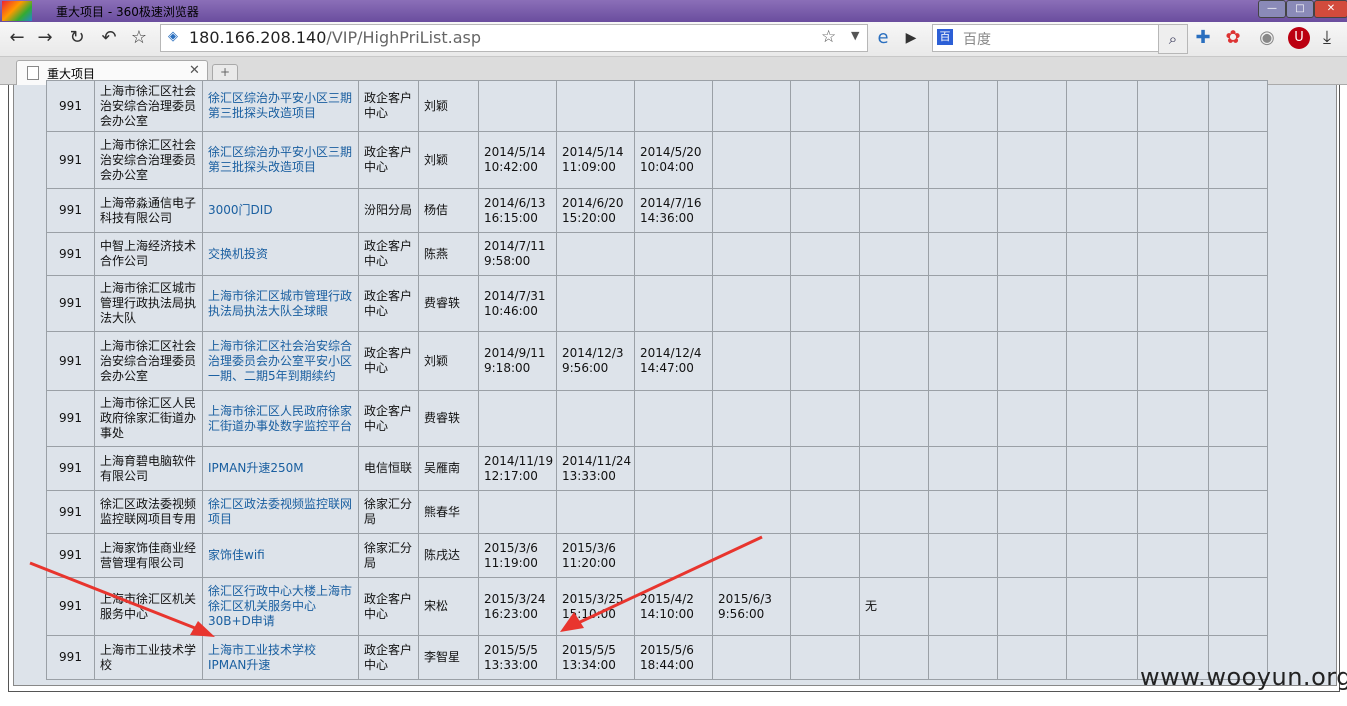 The width and height of the screenshot is (1347, 706). I want to click on org-cell: 中智上海经济技术合作公司, so click(148, 254).